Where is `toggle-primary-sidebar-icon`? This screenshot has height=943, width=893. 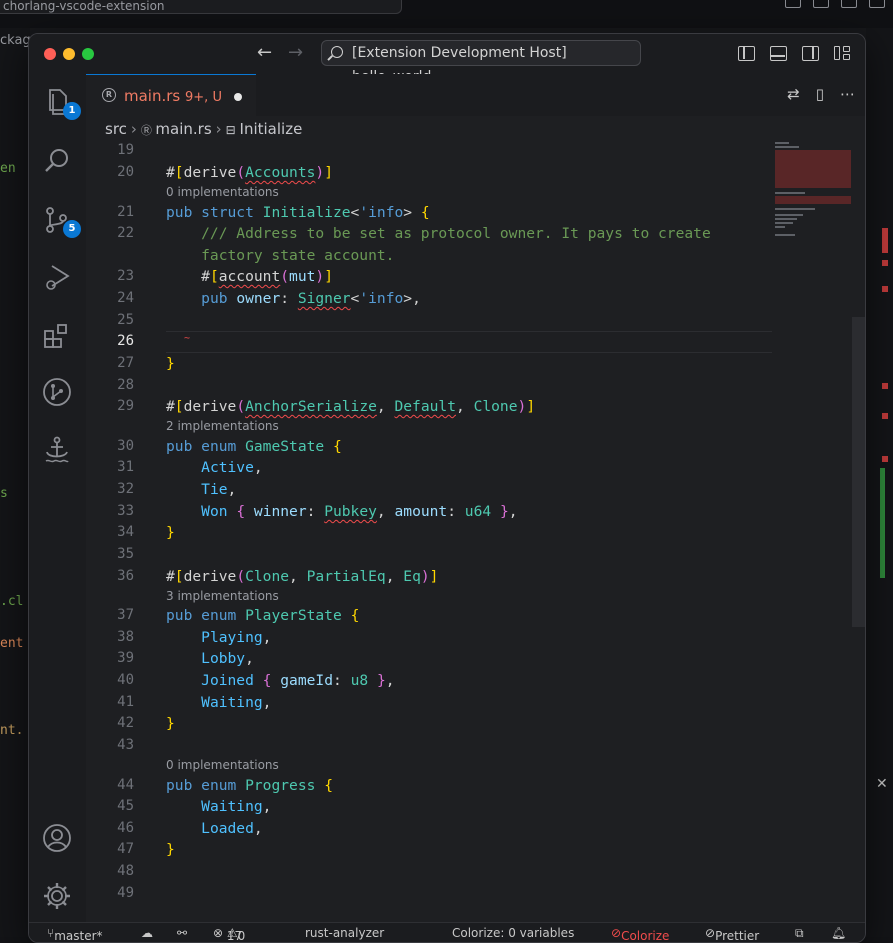 toggle-primary-sidebar-icon is located at coordinates (746, 53).